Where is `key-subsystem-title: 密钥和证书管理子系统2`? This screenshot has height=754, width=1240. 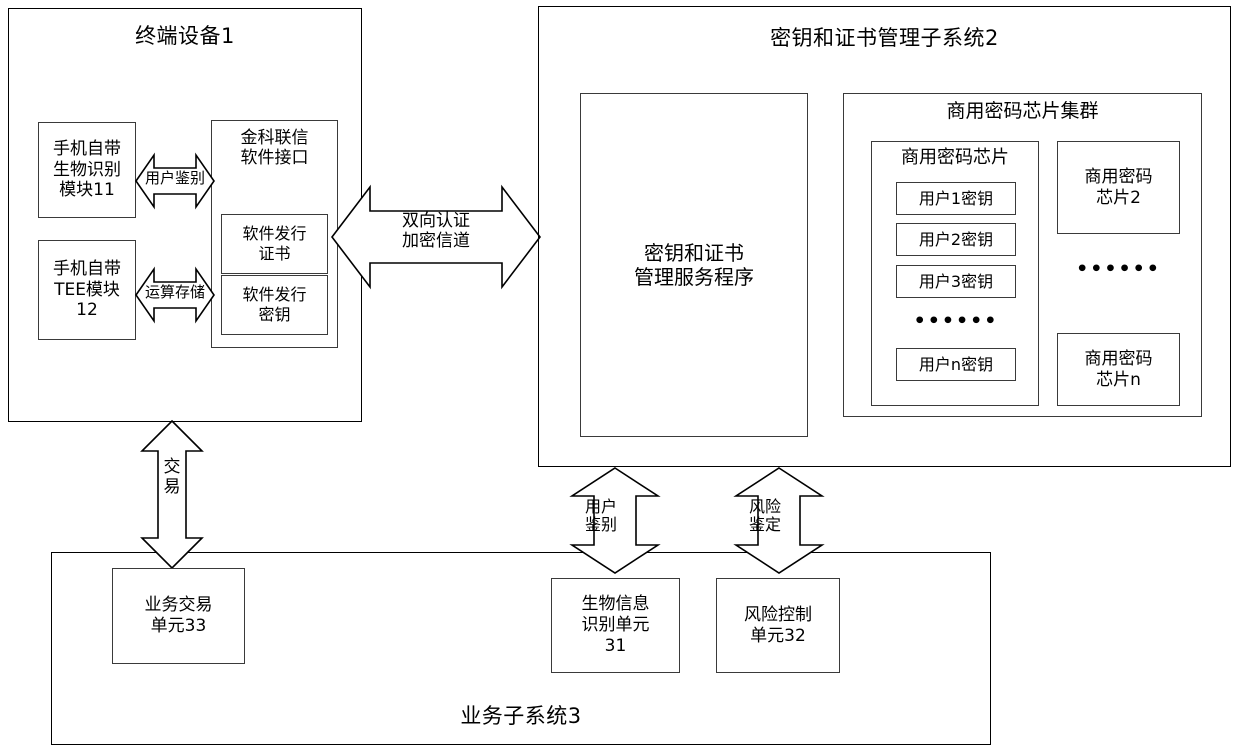 key-subsystem-title: 密钥和证书管理子系统2 is located at coordinates (884, 38).